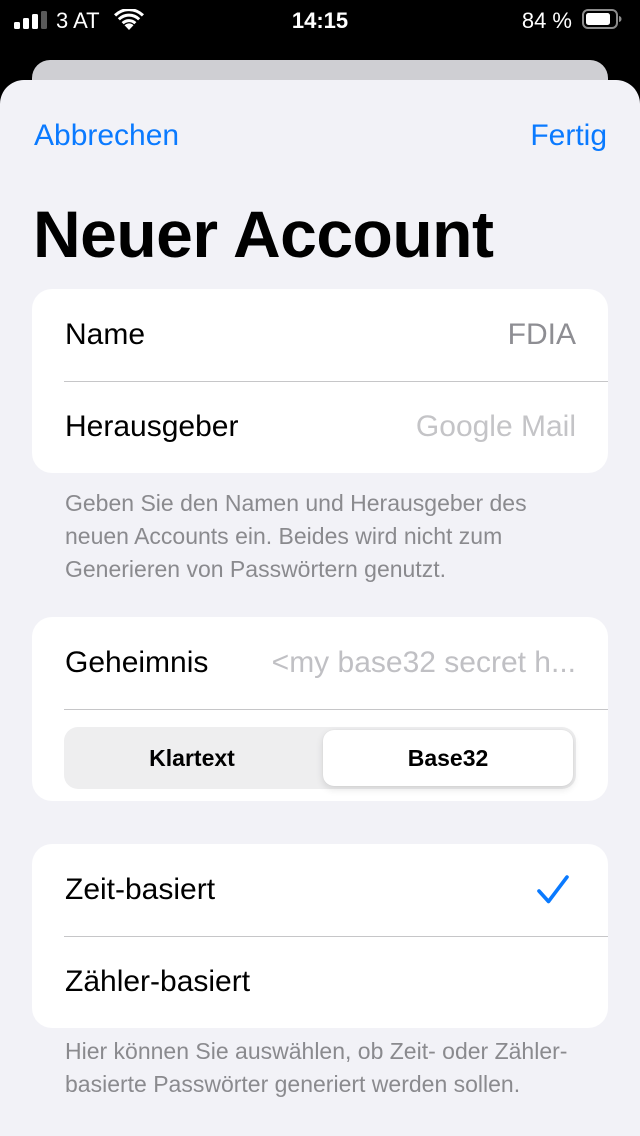 Image resolution: width=640 pixels, height=1136 pixels. I want to click on battery-percentage: 84 %, so click(546, 20).